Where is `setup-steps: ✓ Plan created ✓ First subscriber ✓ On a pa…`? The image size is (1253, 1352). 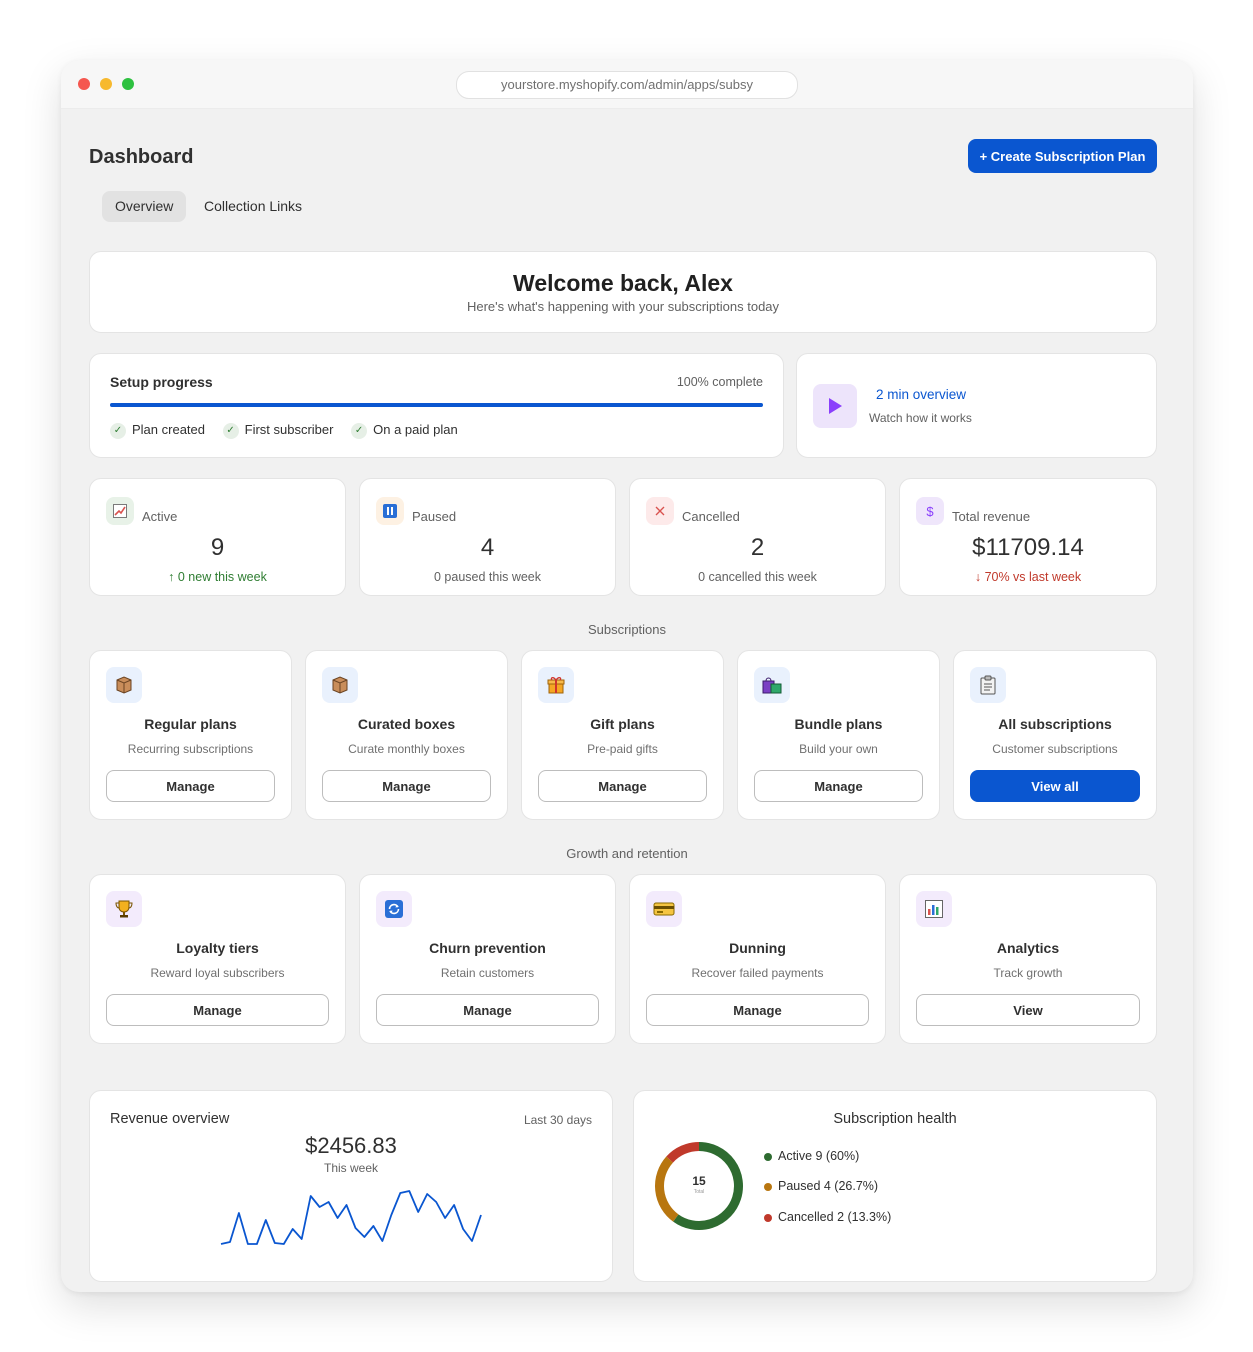
setup-steps: ✓ Plan created ✓ First subscriber ✓ On a pa… is located at coordinates (284, 430).